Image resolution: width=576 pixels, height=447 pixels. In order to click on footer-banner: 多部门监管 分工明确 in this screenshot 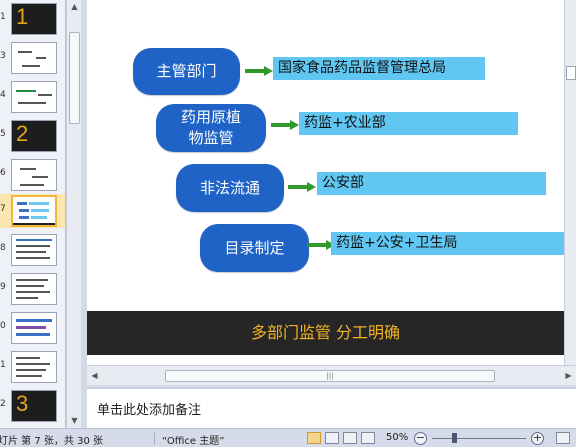, I will do `click(325, 333)`.